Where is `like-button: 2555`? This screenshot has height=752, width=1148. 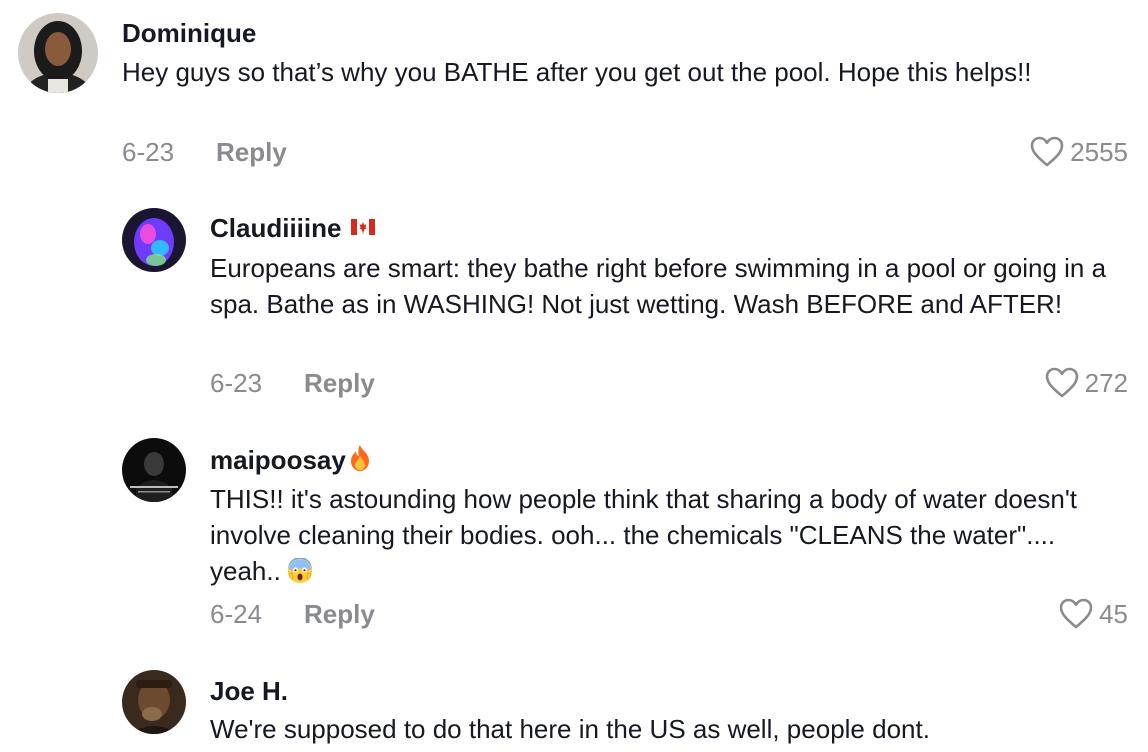 like-button: 2555 is located at coordinates (1079, 152).